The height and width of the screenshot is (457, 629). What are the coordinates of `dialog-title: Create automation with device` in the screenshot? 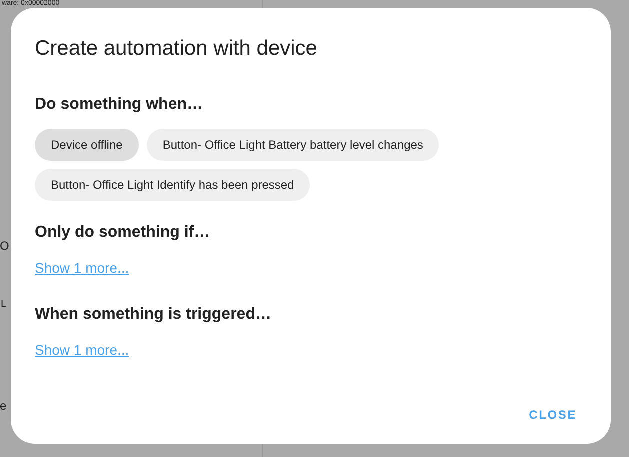 It's located at (176, 49).